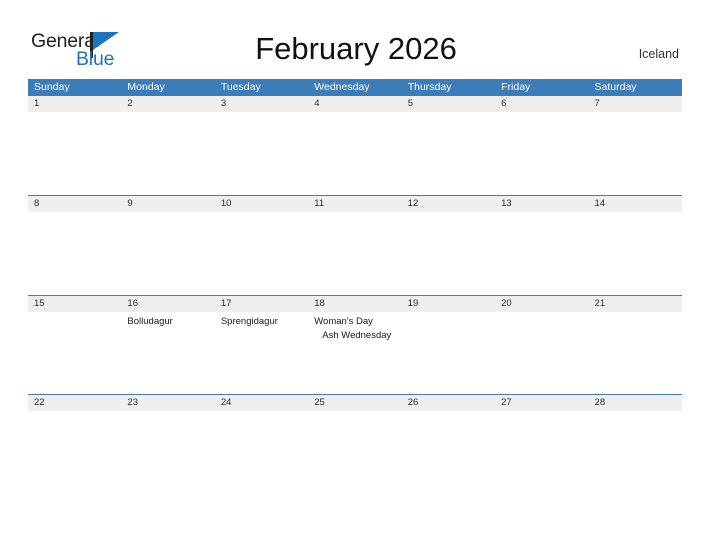 The width and height of the screenshot is (712, 550). Describe the element at coordinates (261, 444) in the screenshot. I see `day-cell-24: 24` at that location.